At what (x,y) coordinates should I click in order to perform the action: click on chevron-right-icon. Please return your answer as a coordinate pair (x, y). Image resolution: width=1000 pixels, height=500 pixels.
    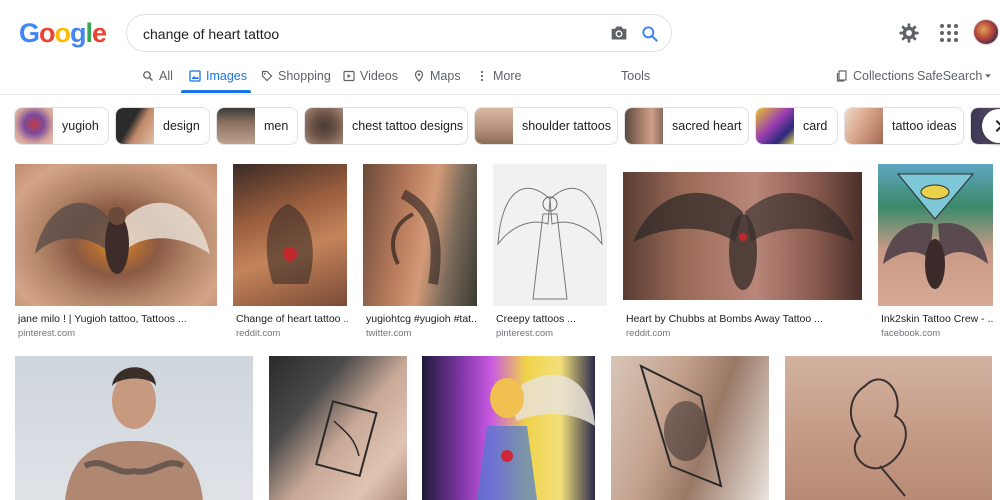
    Looking at the image, I should click on (997, 126).